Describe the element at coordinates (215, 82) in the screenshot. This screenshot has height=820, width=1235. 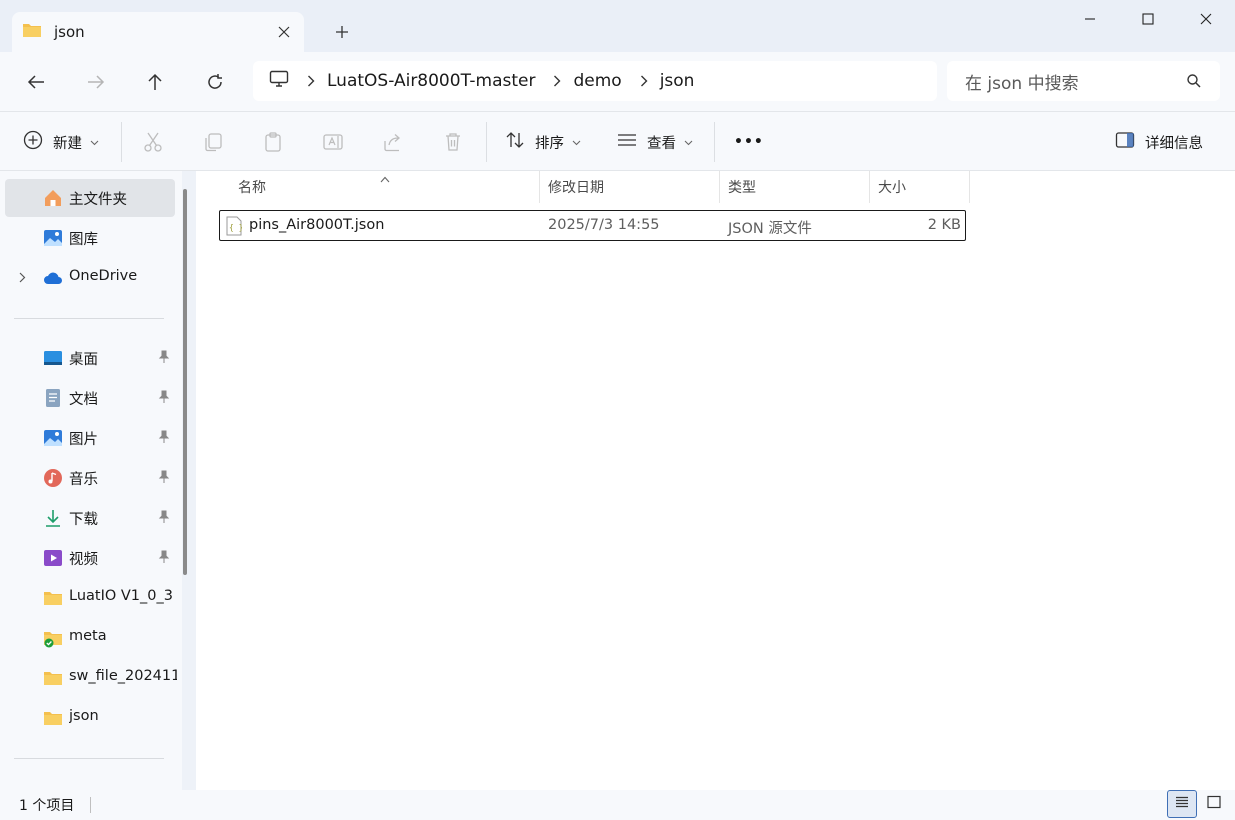
I see `refresh-icon` at that location.